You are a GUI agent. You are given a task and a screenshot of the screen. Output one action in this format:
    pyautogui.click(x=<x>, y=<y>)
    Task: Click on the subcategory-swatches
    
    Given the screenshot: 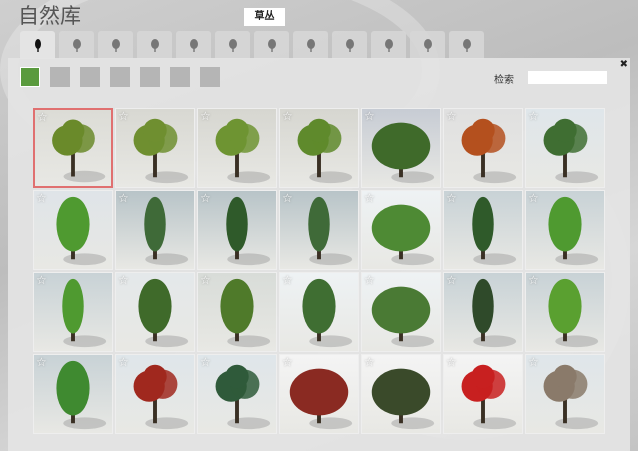 What is the action you would take?
    pyautogui.click(x=120, y=77)
    